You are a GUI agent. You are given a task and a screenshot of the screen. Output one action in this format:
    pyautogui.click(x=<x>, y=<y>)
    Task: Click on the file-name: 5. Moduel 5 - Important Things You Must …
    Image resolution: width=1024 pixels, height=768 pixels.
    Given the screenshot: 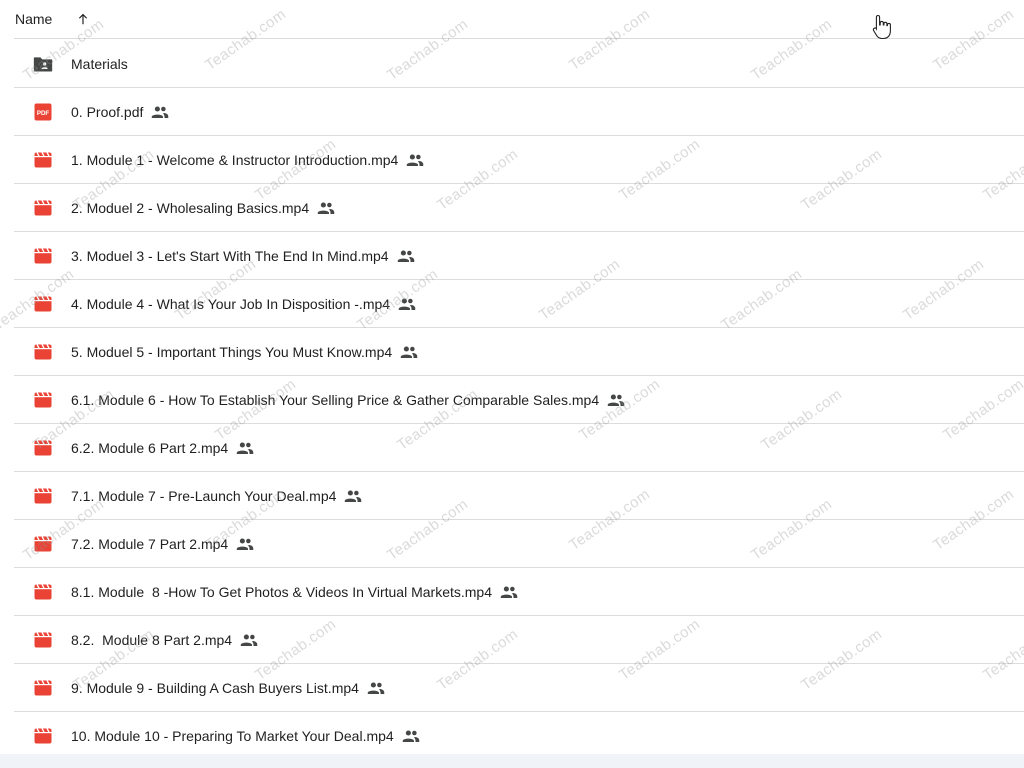 What is the action you would take?
    pyautogui.click(x=232, y=351)
    